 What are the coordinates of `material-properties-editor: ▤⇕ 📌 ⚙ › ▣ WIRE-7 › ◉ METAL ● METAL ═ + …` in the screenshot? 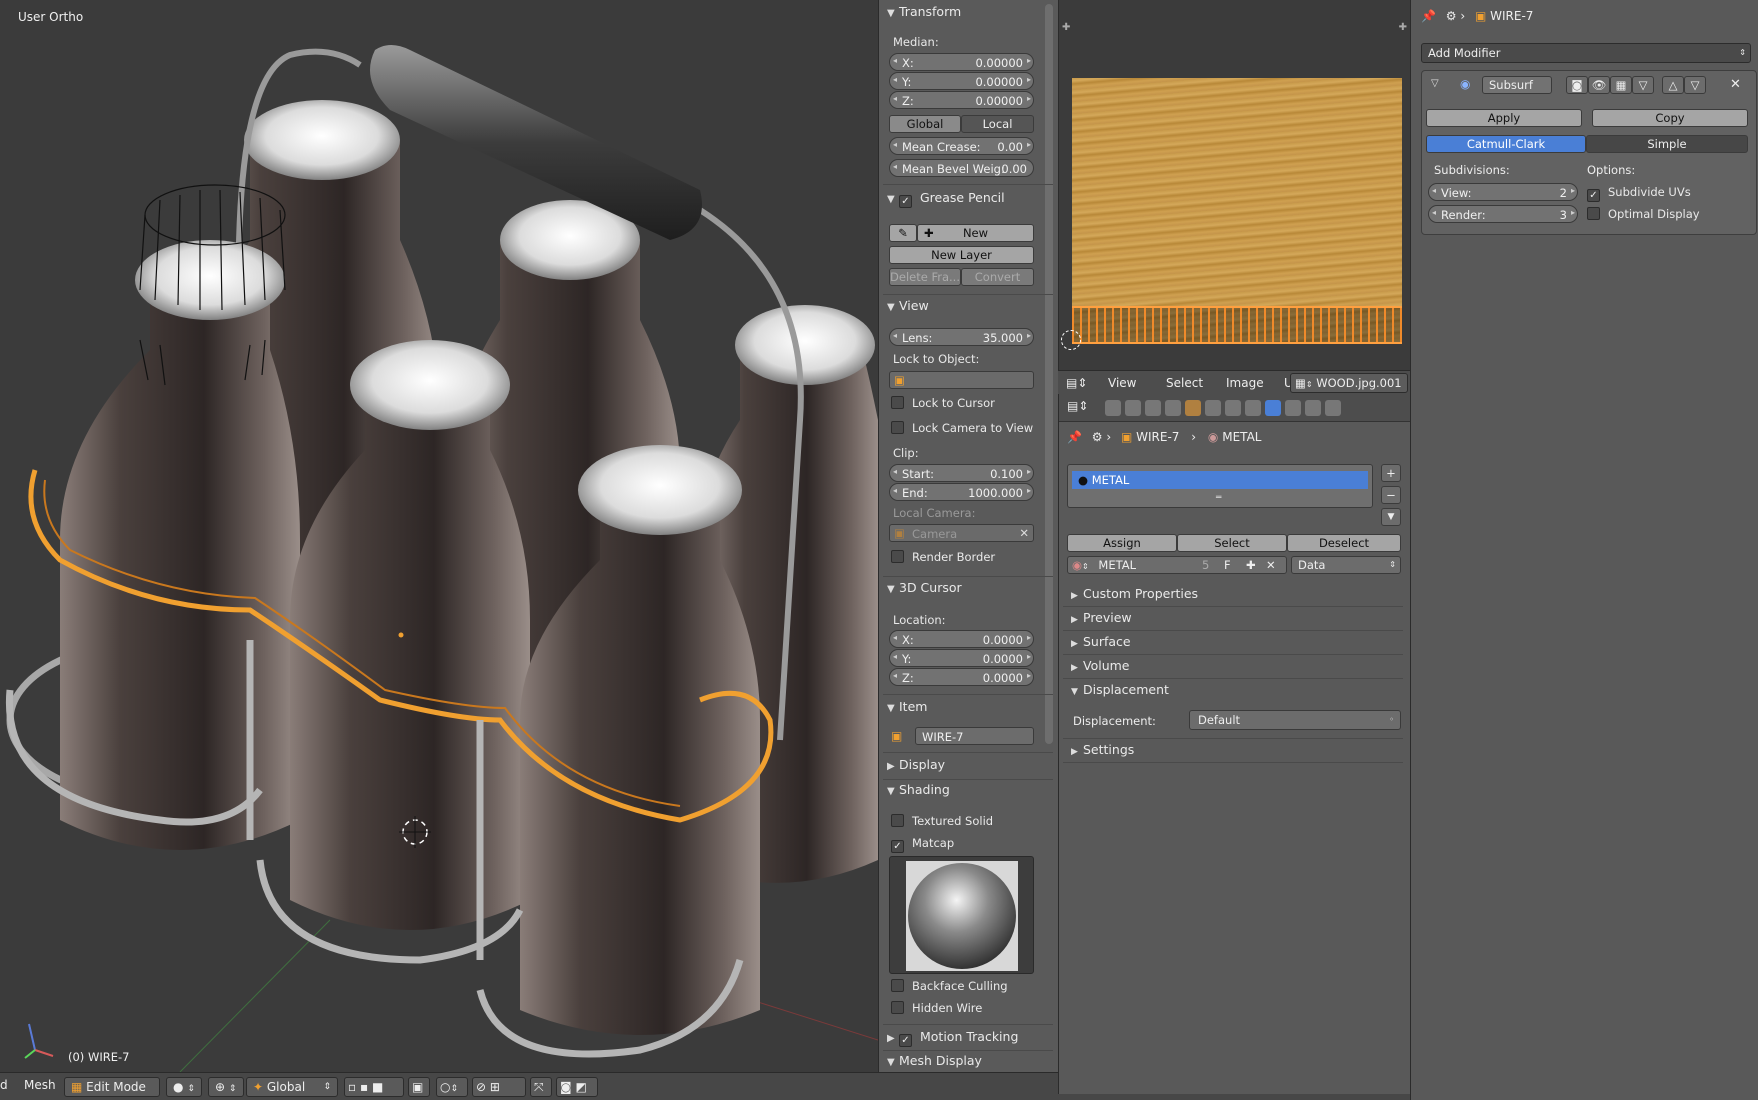 It's located at (1234, 744).